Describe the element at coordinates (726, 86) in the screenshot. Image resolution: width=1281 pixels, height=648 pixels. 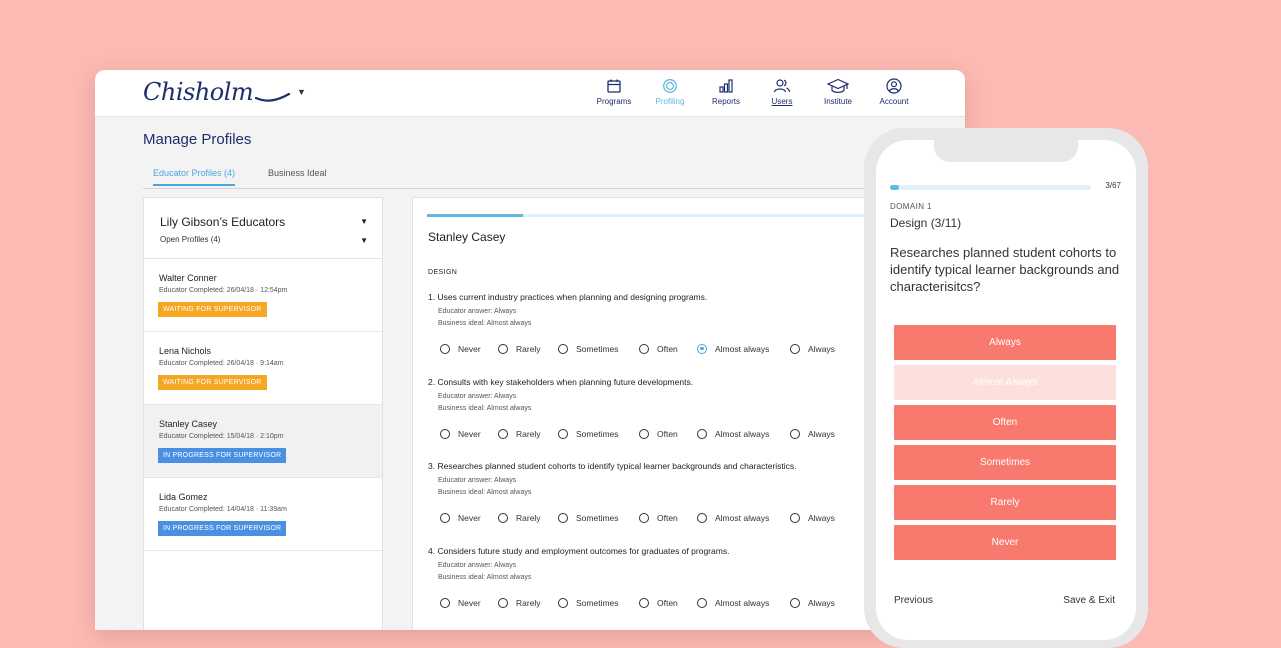
I see `bar-chart-icon` at that location.